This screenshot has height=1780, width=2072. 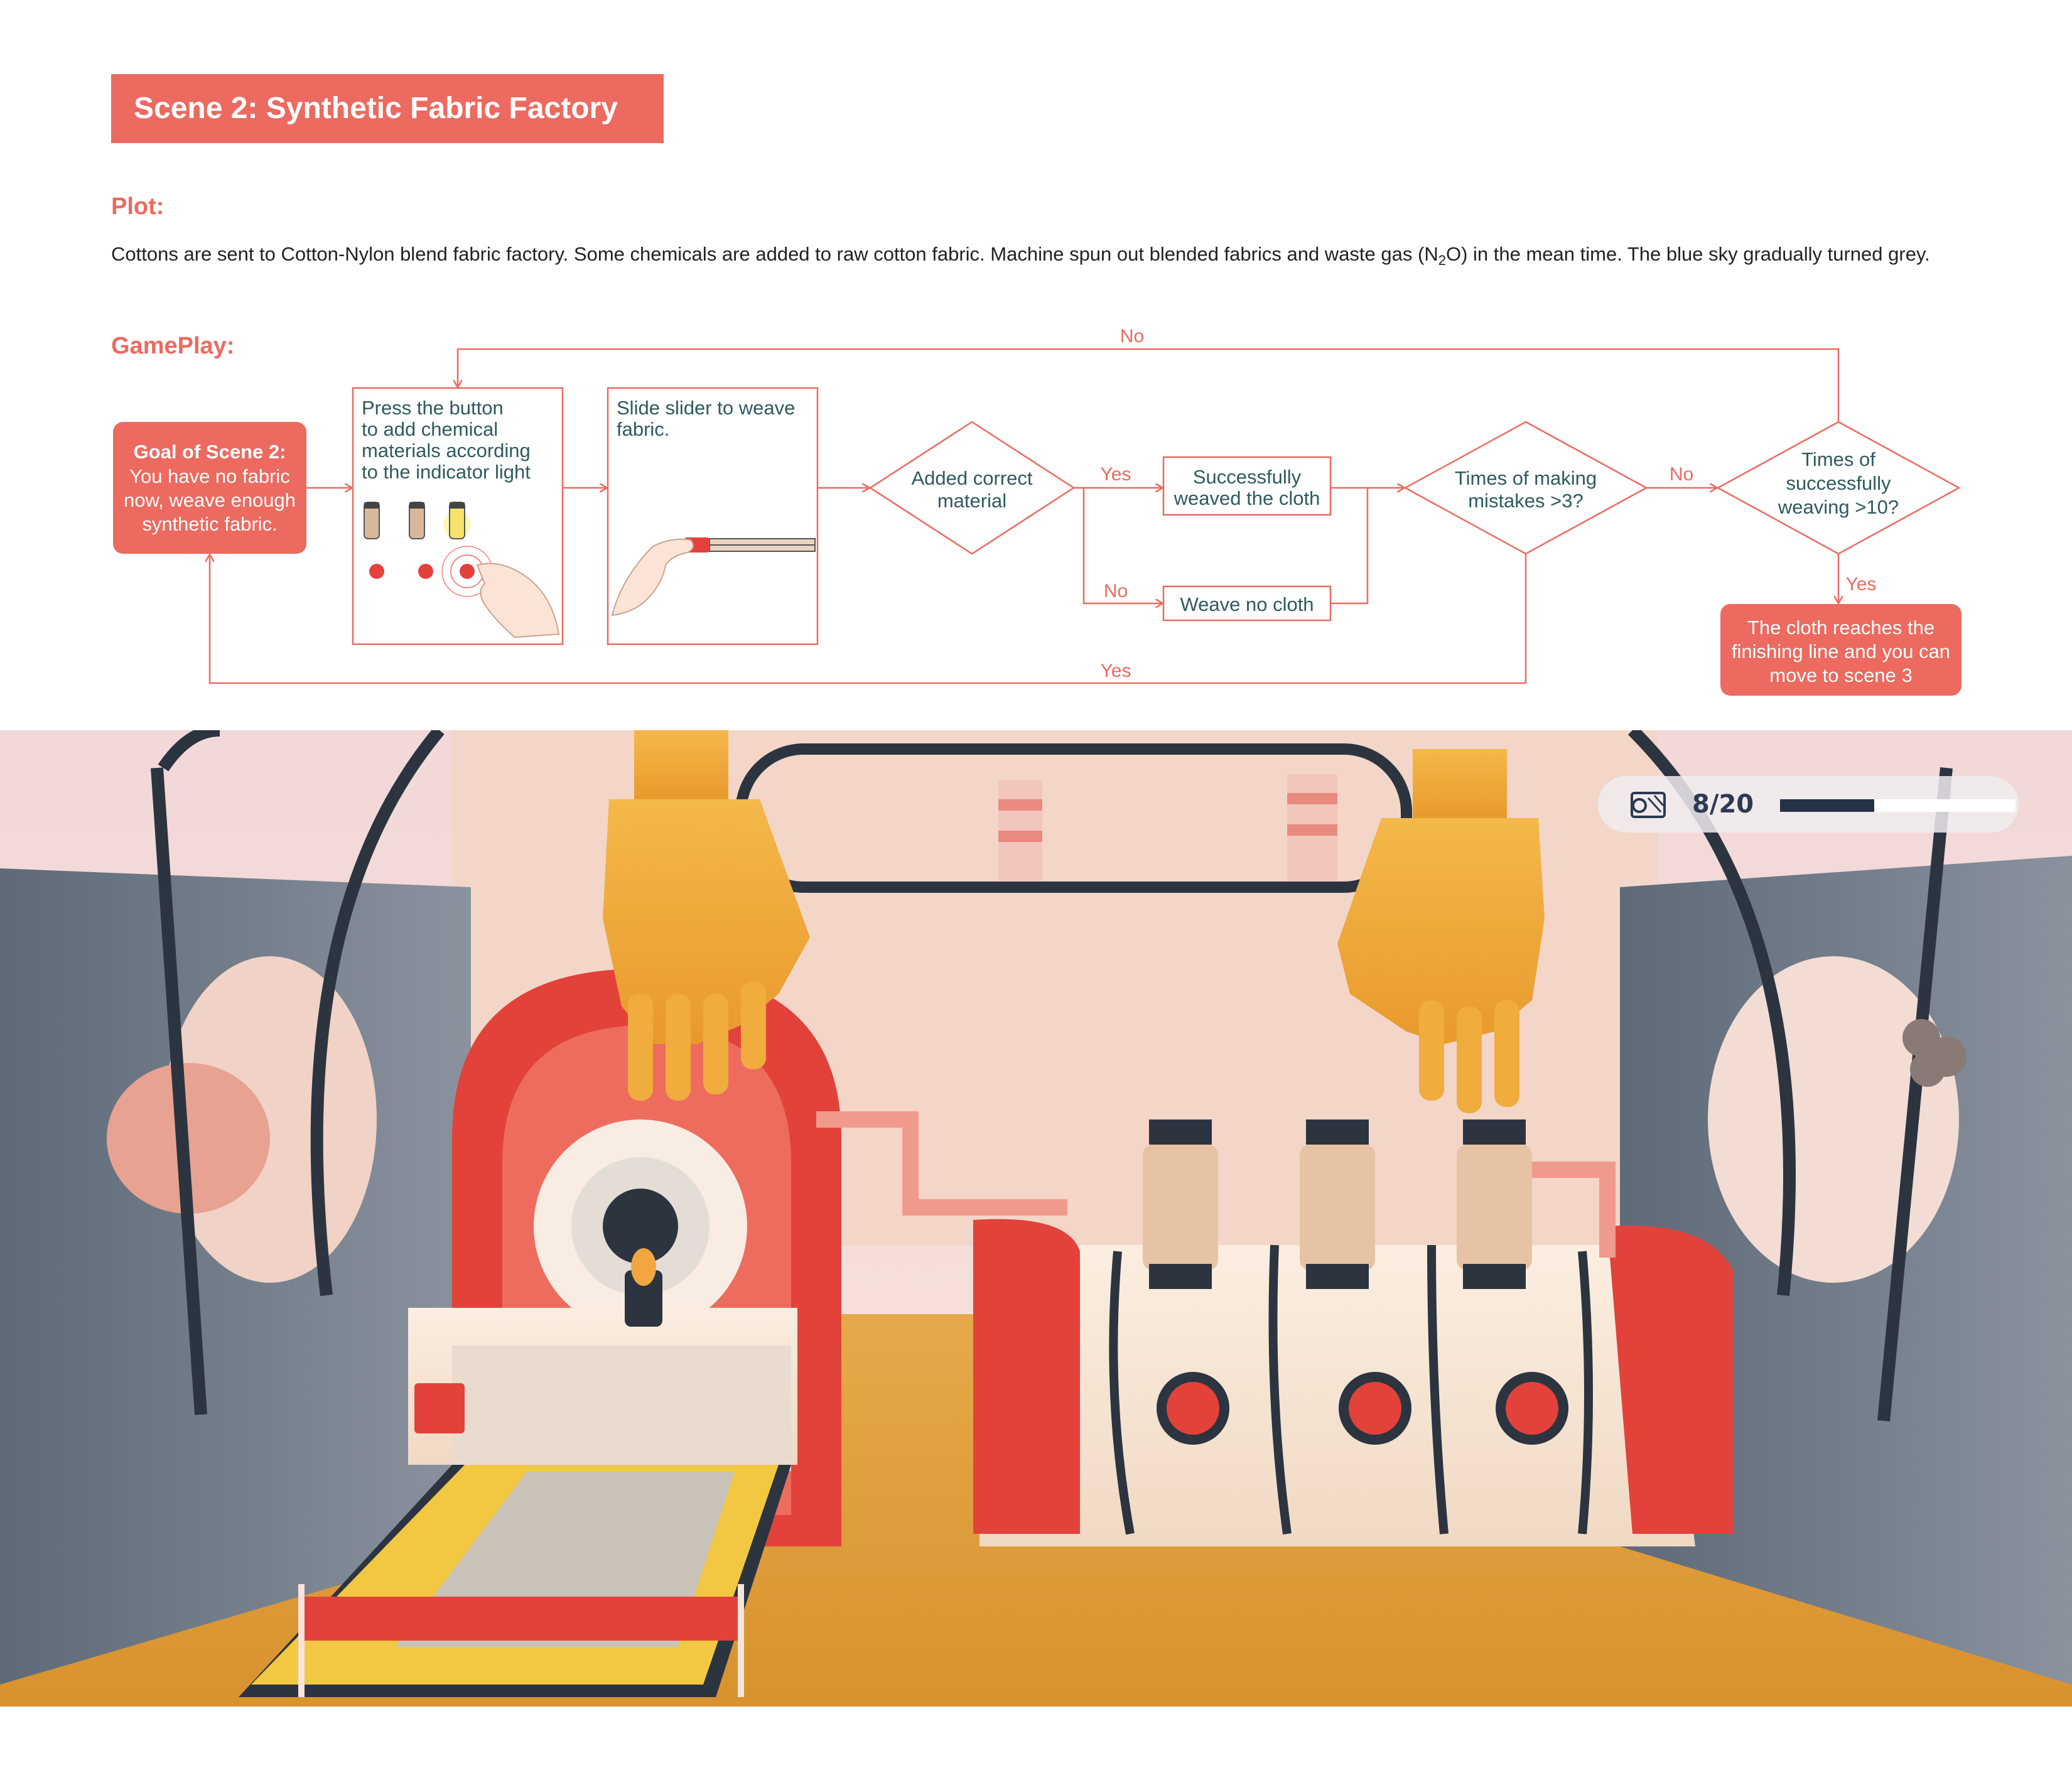 I want to click on weave-no-cloth-box: Weave no cloth, so click(x=1247, y=603).